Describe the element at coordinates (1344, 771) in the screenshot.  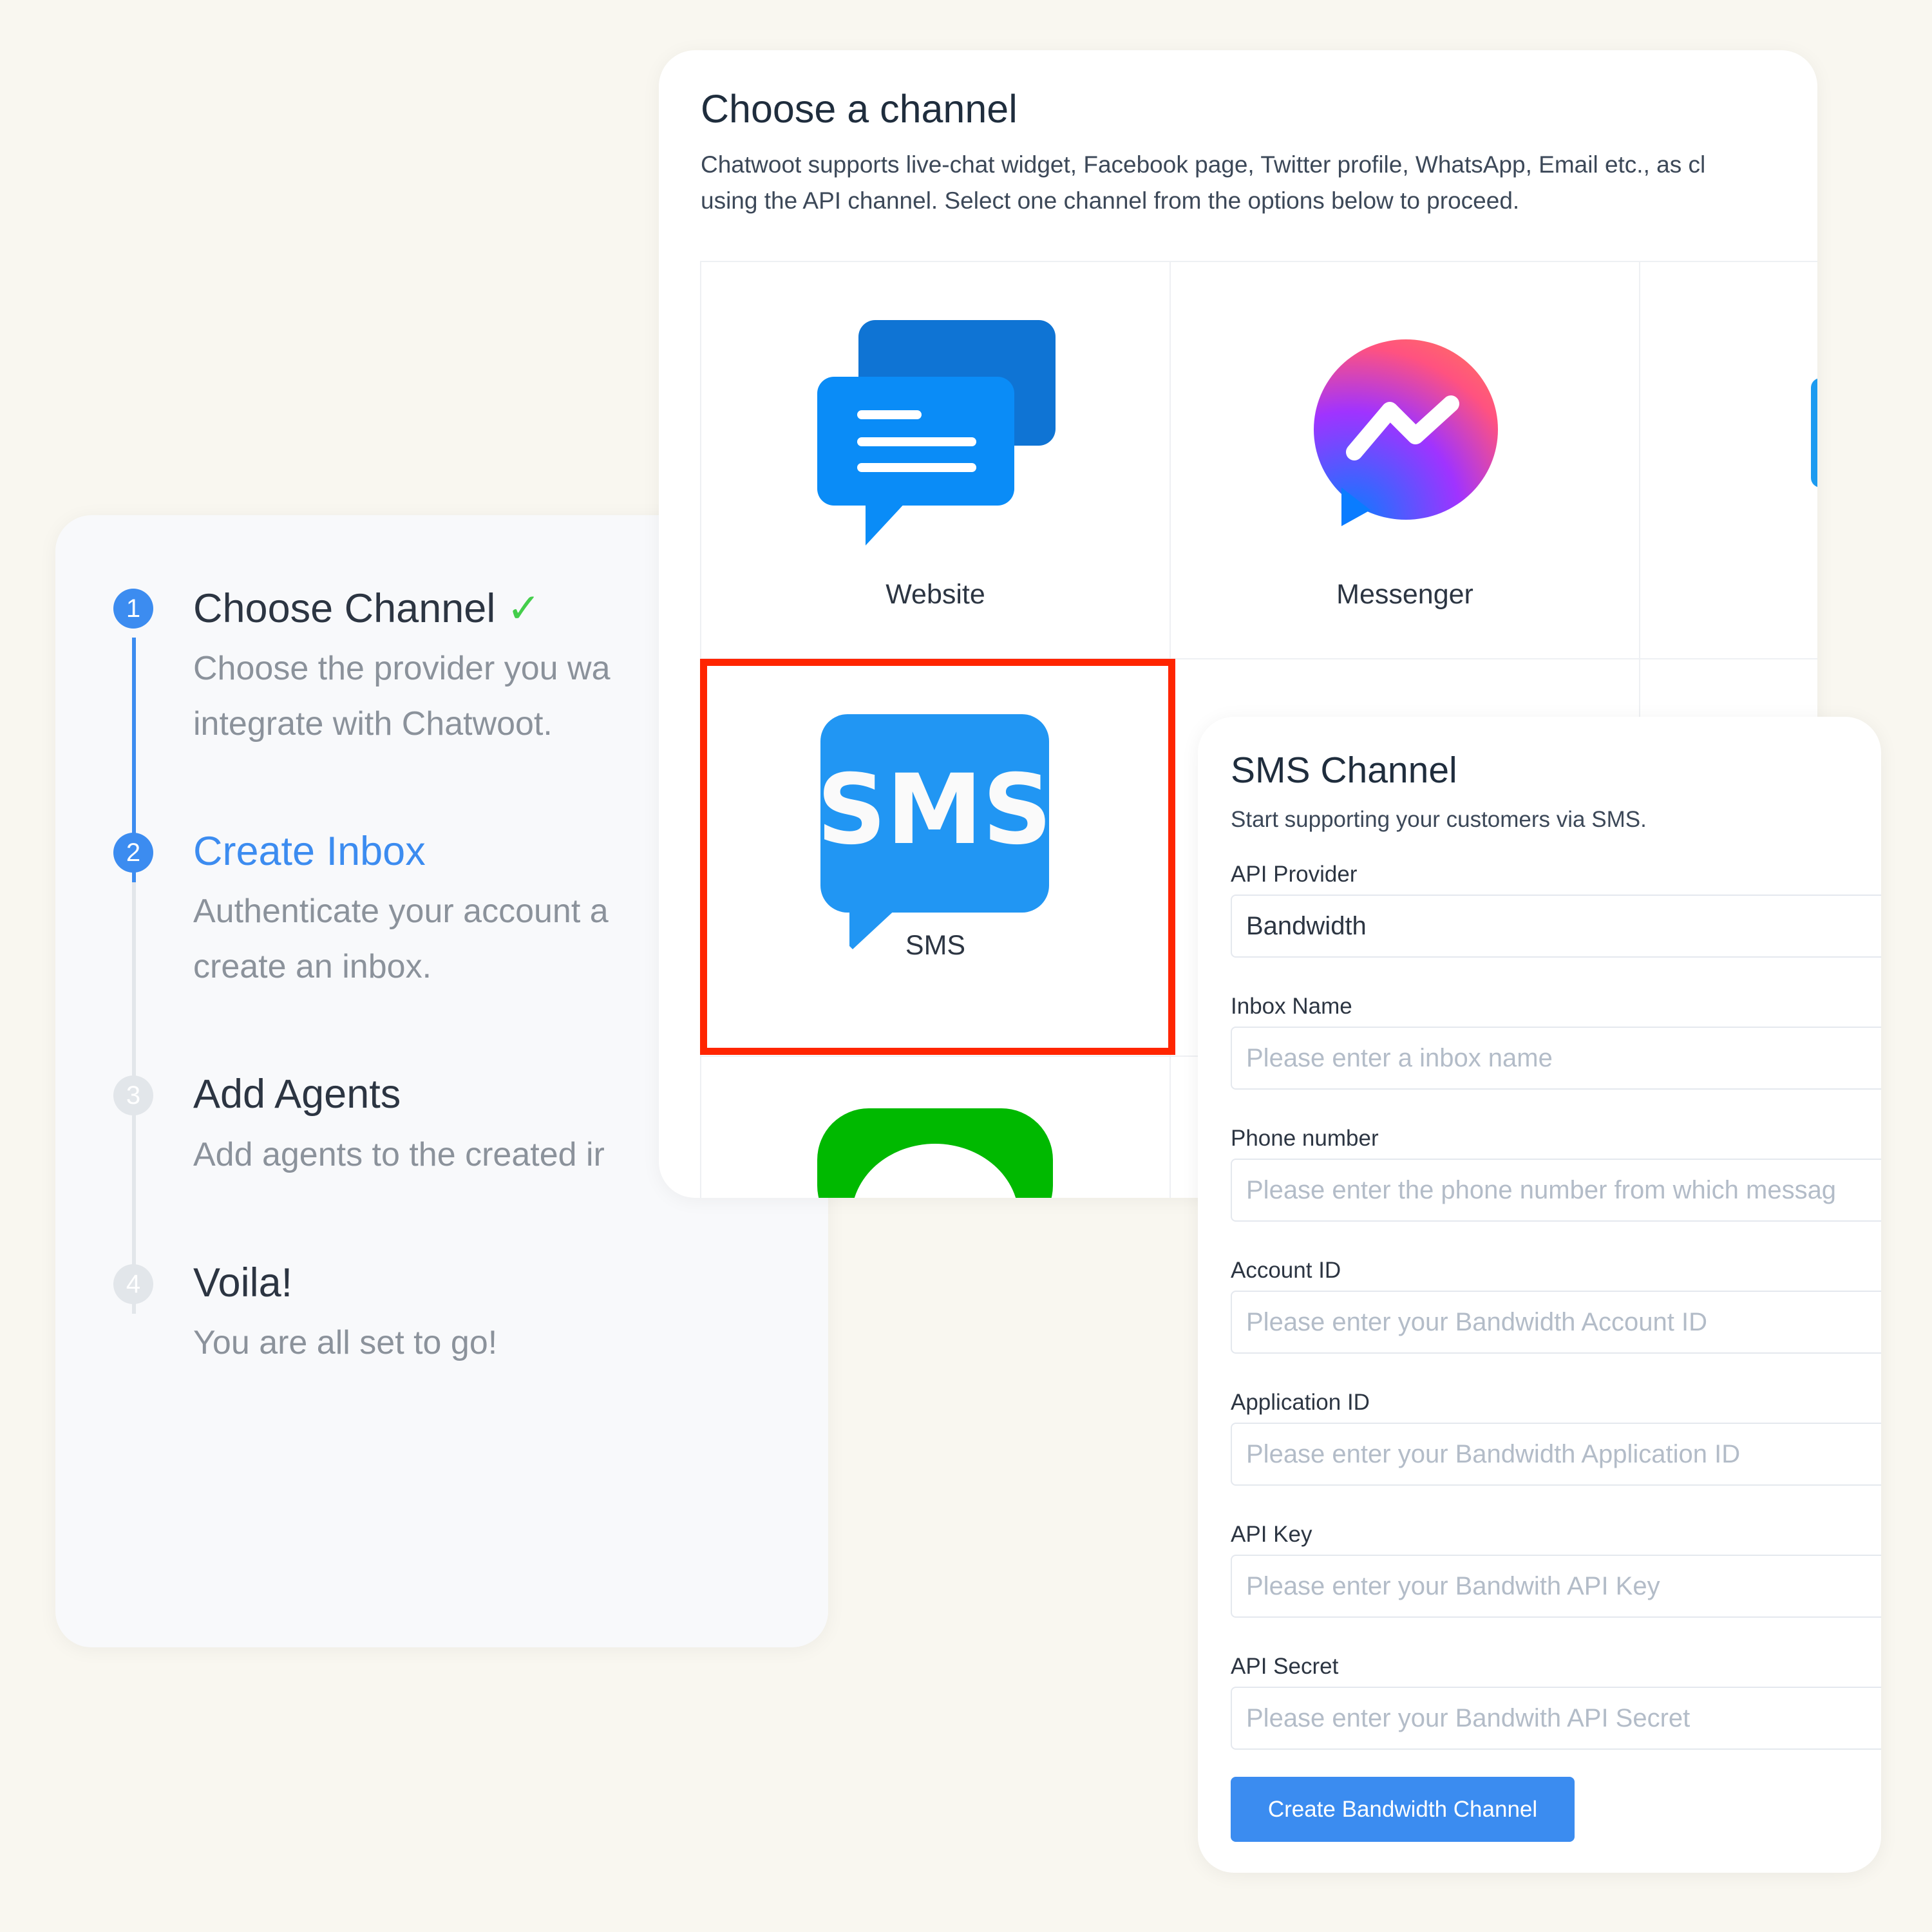
I see `form-title: SMS Channel` at that location.